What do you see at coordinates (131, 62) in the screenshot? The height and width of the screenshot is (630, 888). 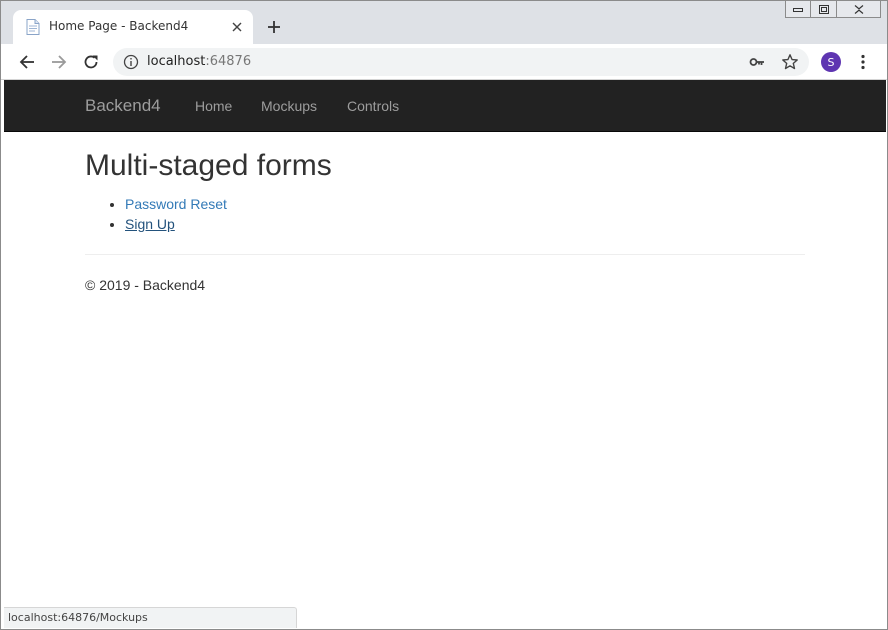 I see `site-info-icon` at bounding box center [131, 62].